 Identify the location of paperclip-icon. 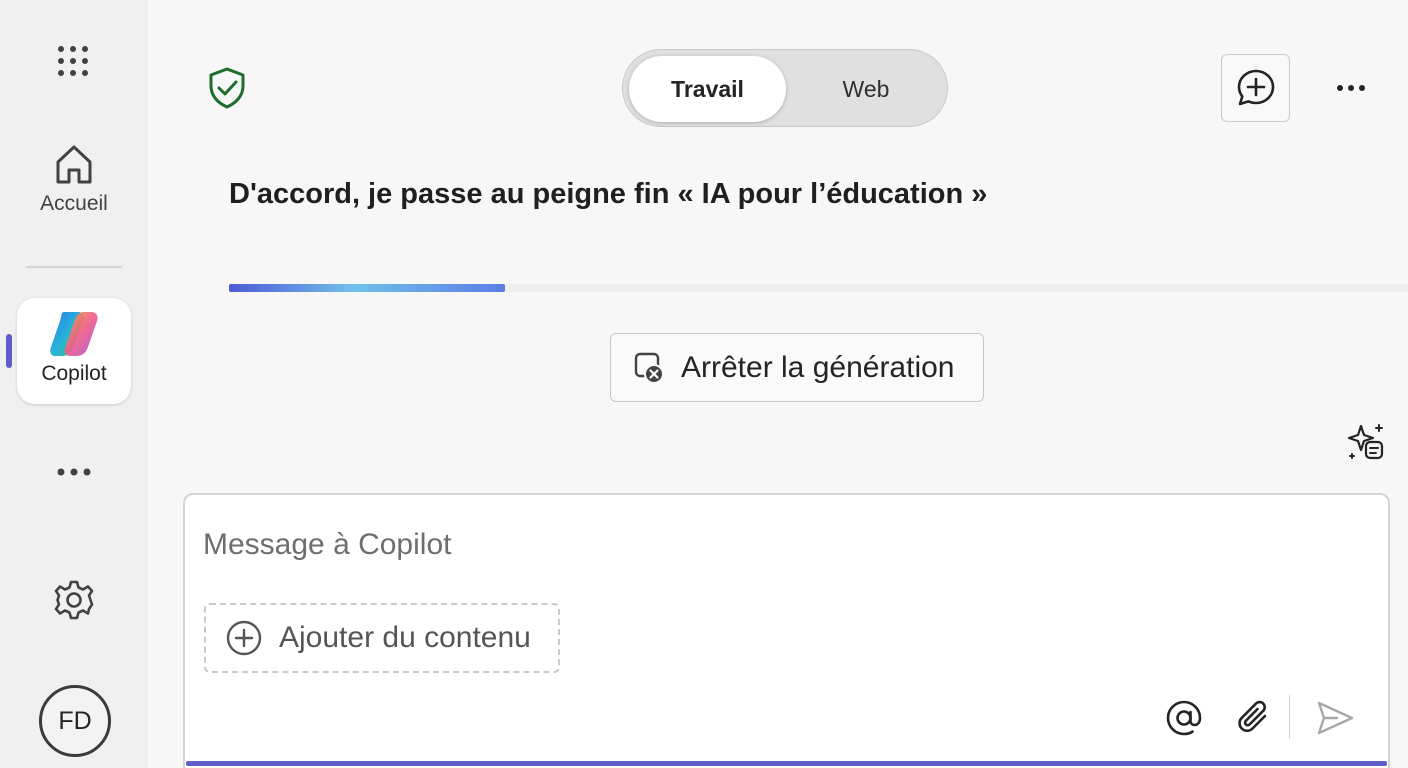
(1252, 716).